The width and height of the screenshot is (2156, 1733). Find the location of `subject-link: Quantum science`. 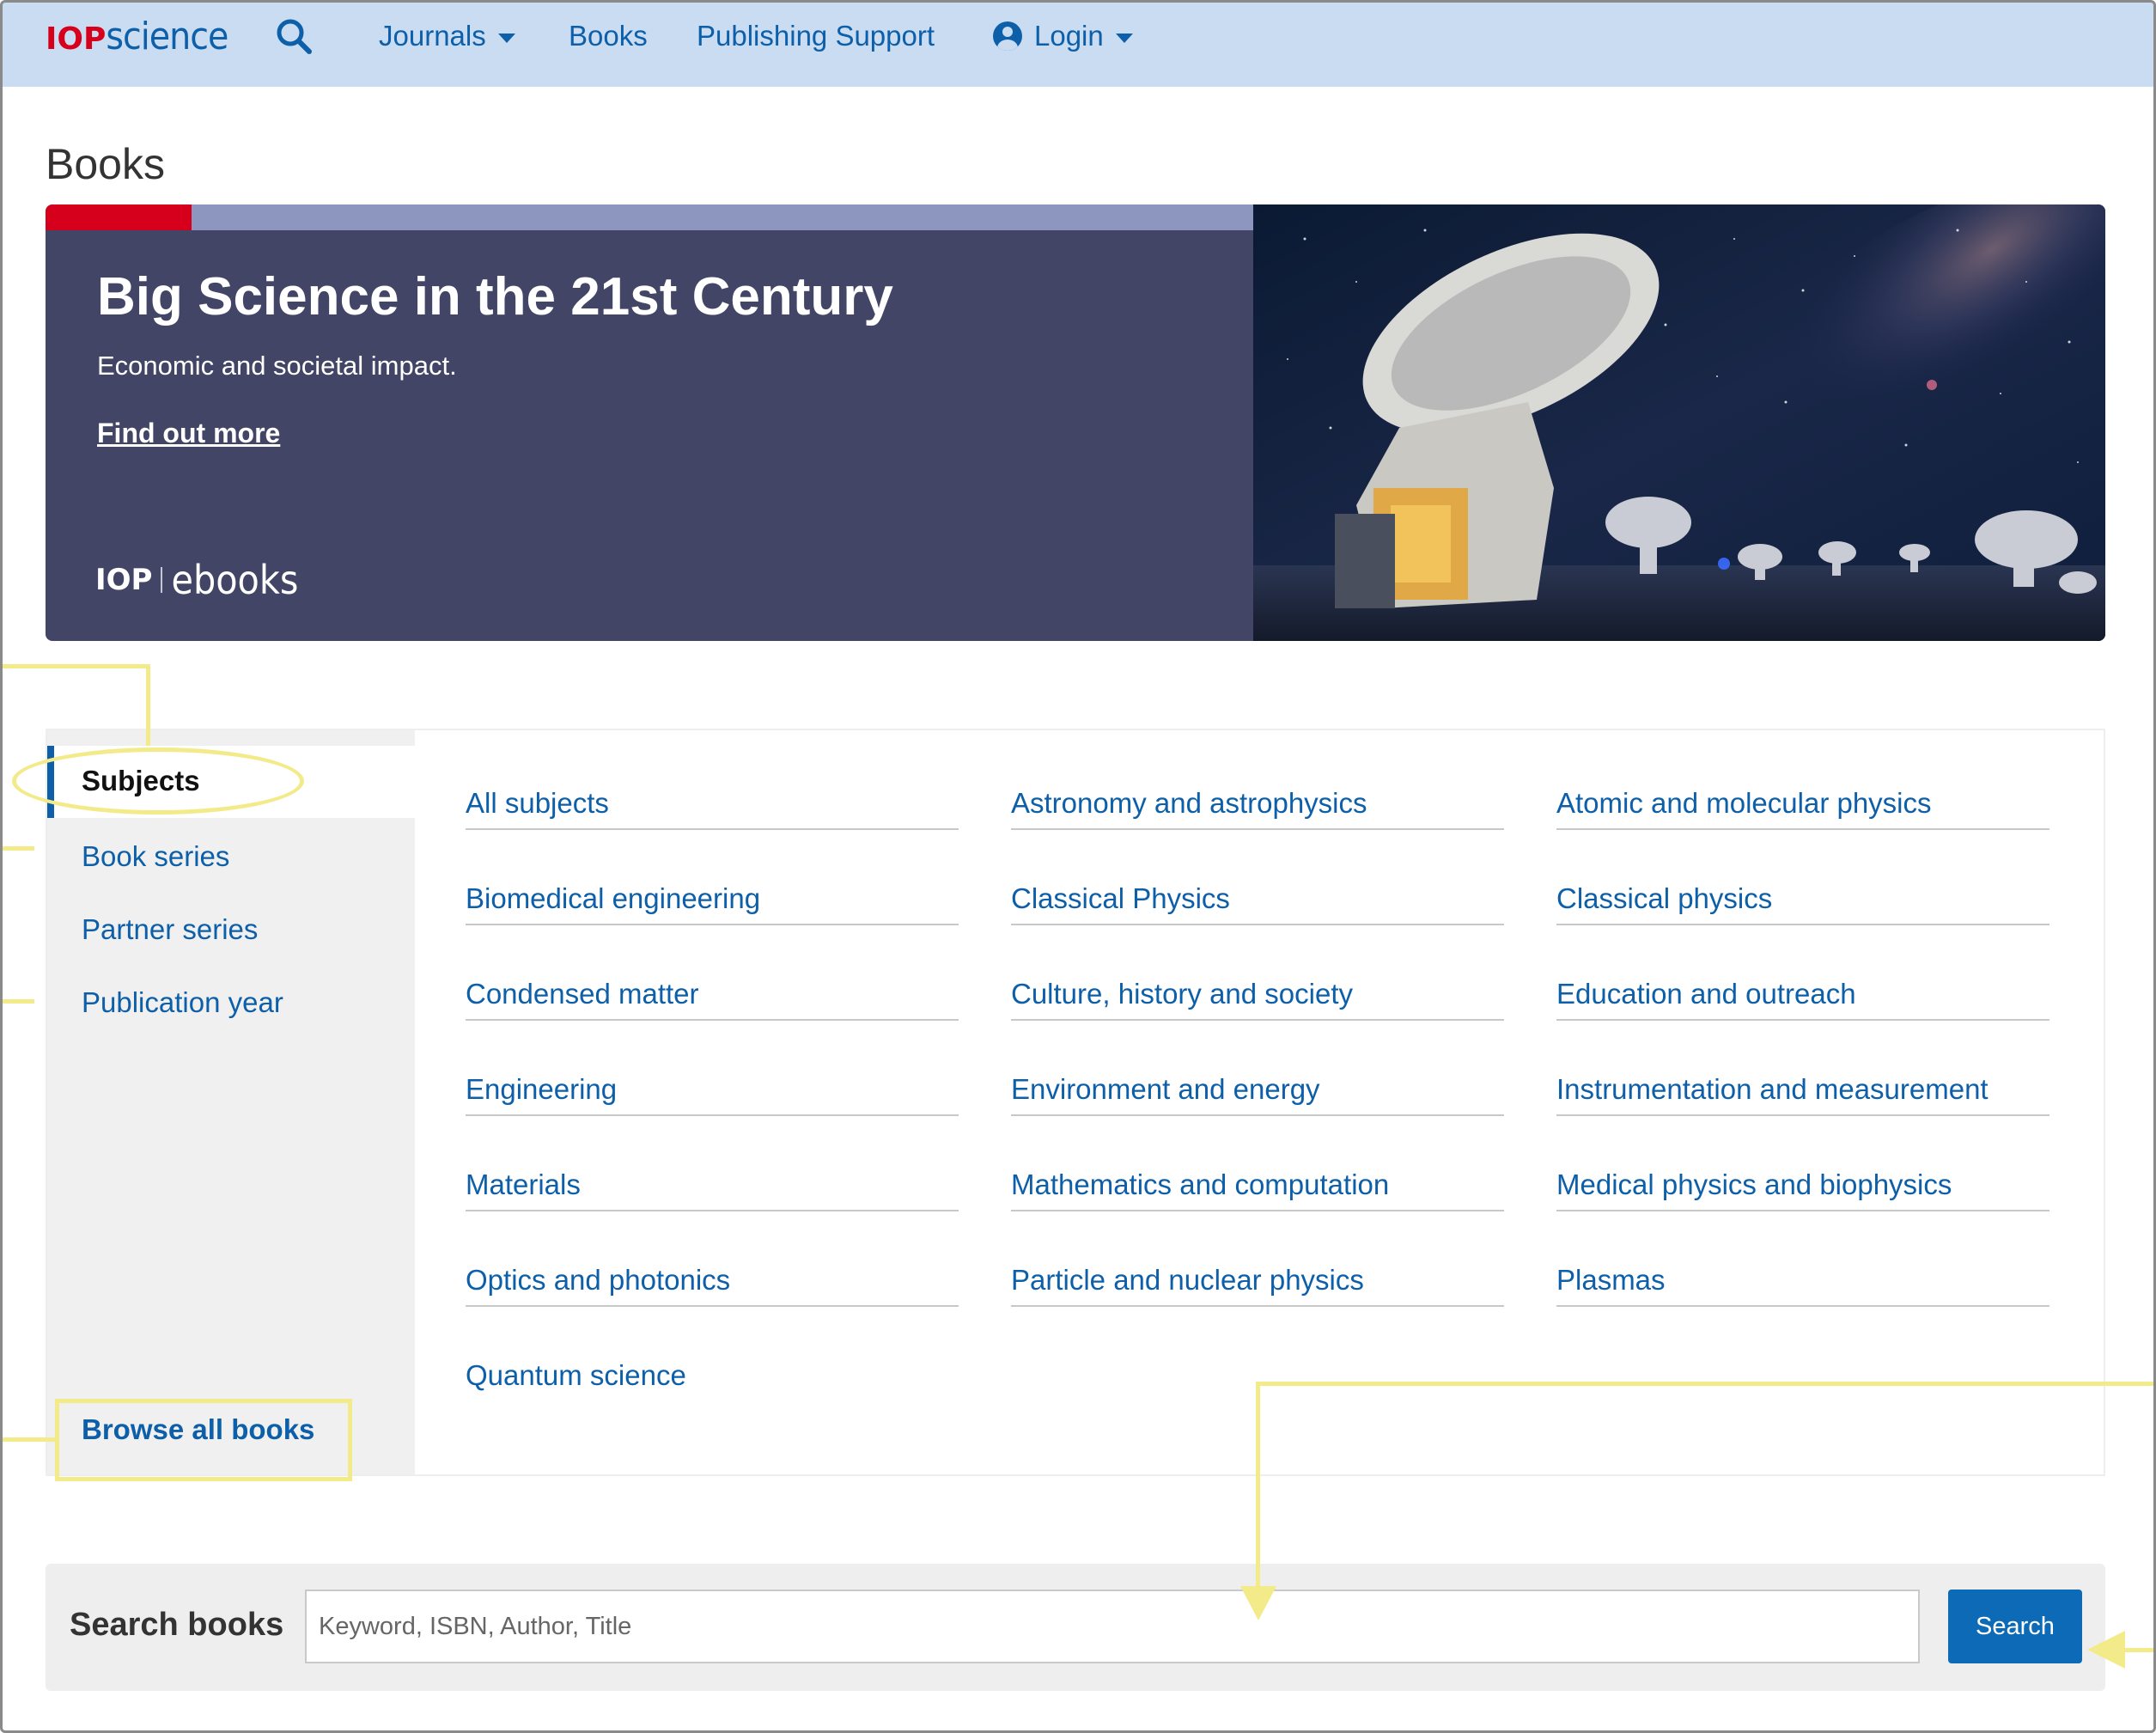

subject-link: Quantum science is located at coordinates (712, 1380).